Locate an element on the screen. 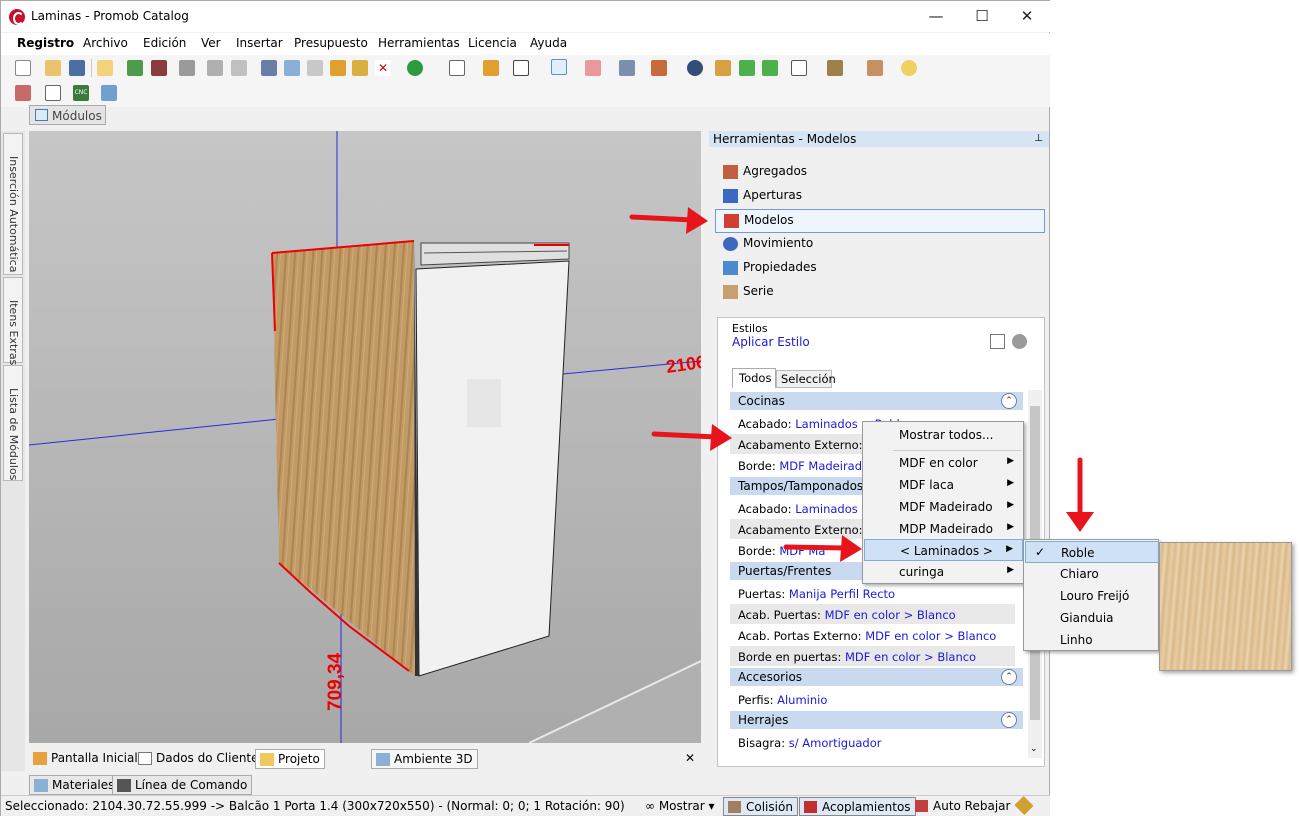 The image size is (1299, 816). tab-itens-extras: Itens Extras is located at coordinates (13, 321).